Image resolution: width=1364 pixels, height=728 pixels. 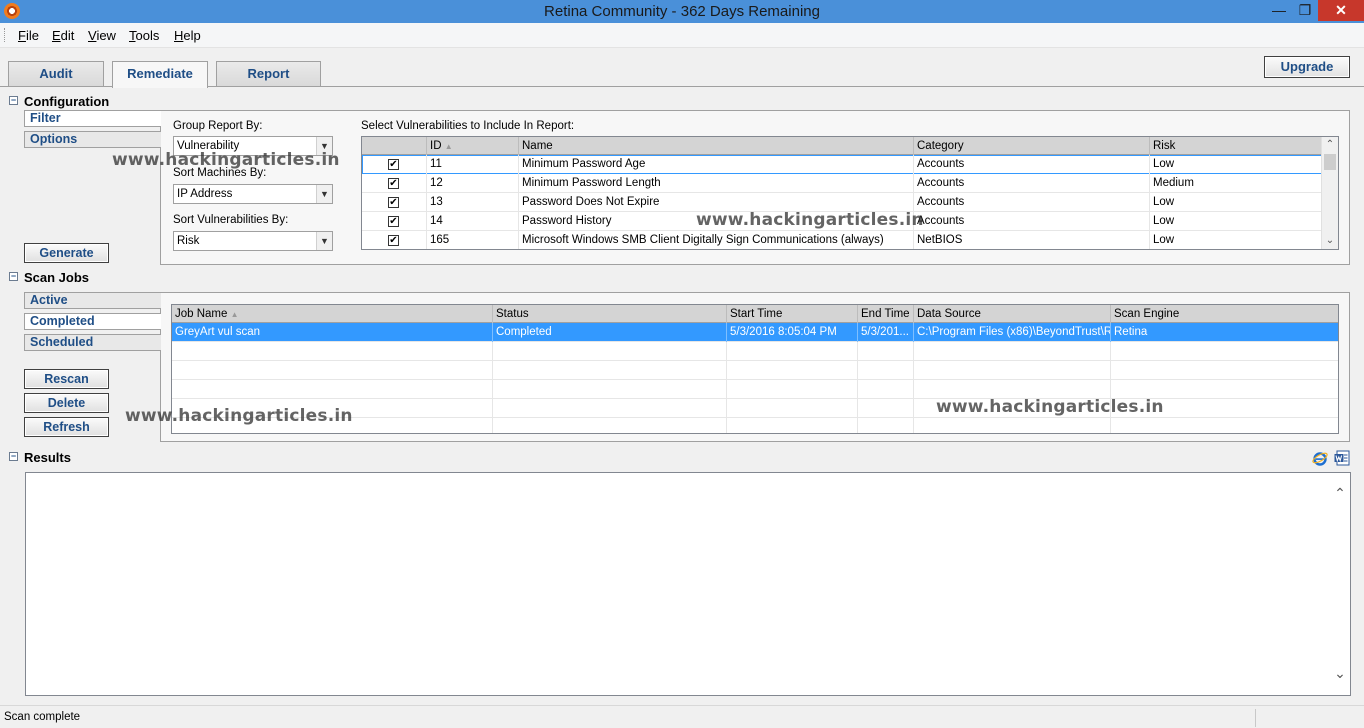 What do you see at coordinates (332, 332) in the screenshot?
I see `job-name: GreyArt vul scan` at bounding box center [332, 332].